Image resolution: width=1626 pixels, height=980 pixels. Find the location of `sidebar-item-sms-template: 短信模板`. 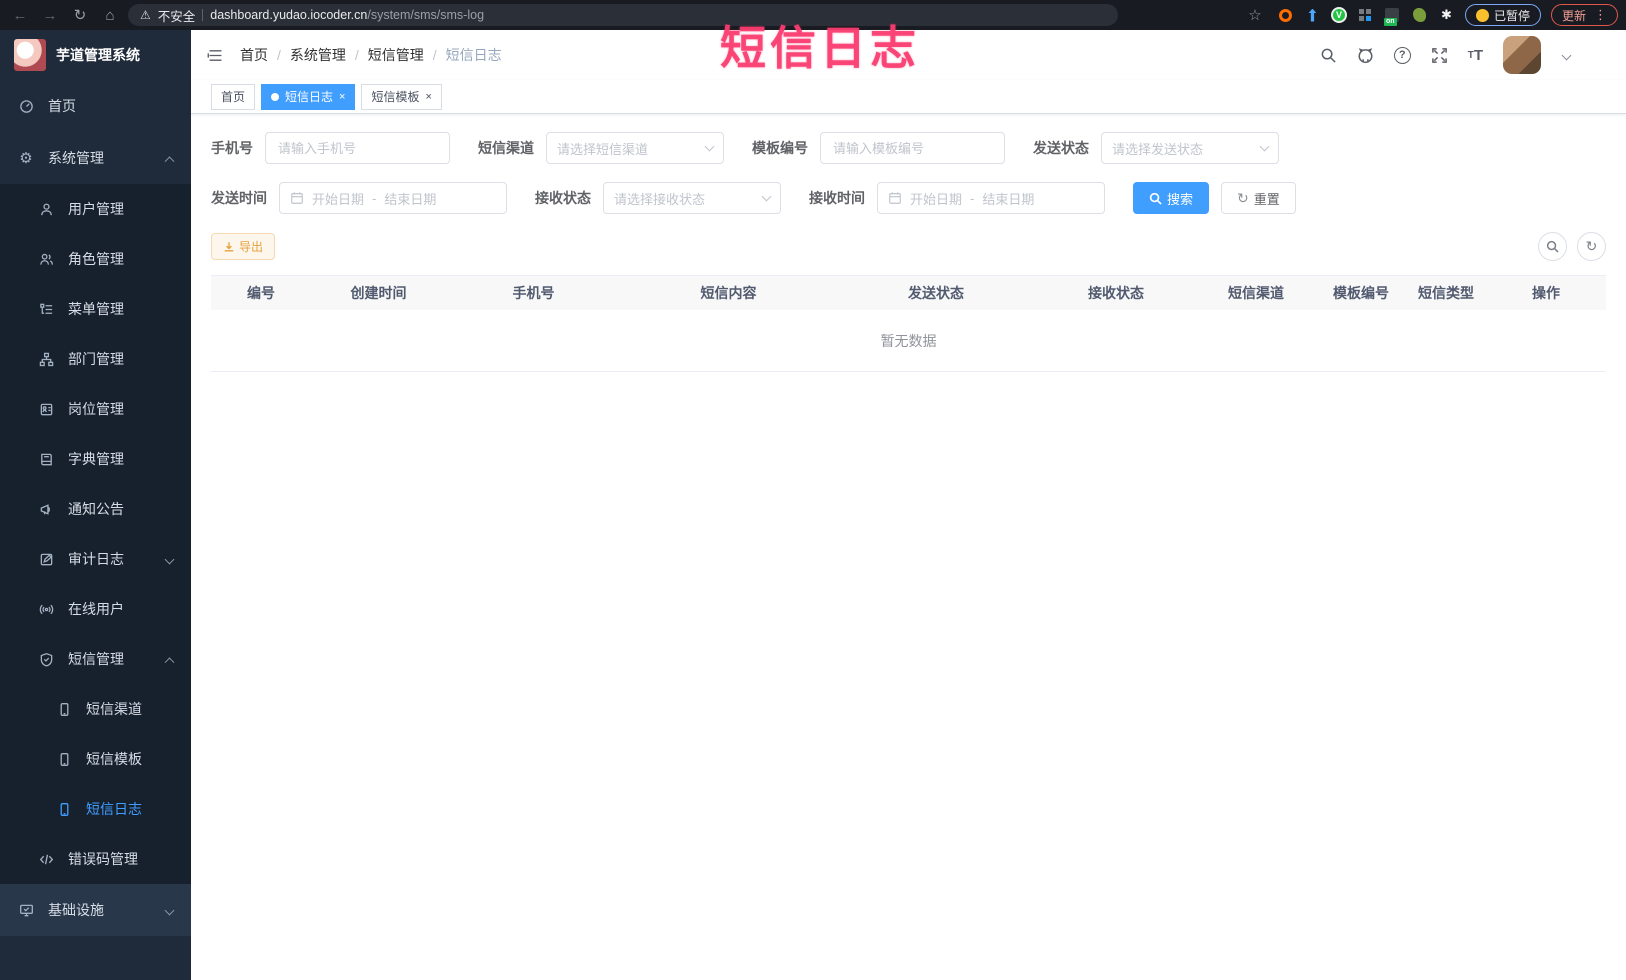

sidebar-item-sms-template: 短信模板 is located at coordinates (95, 759).